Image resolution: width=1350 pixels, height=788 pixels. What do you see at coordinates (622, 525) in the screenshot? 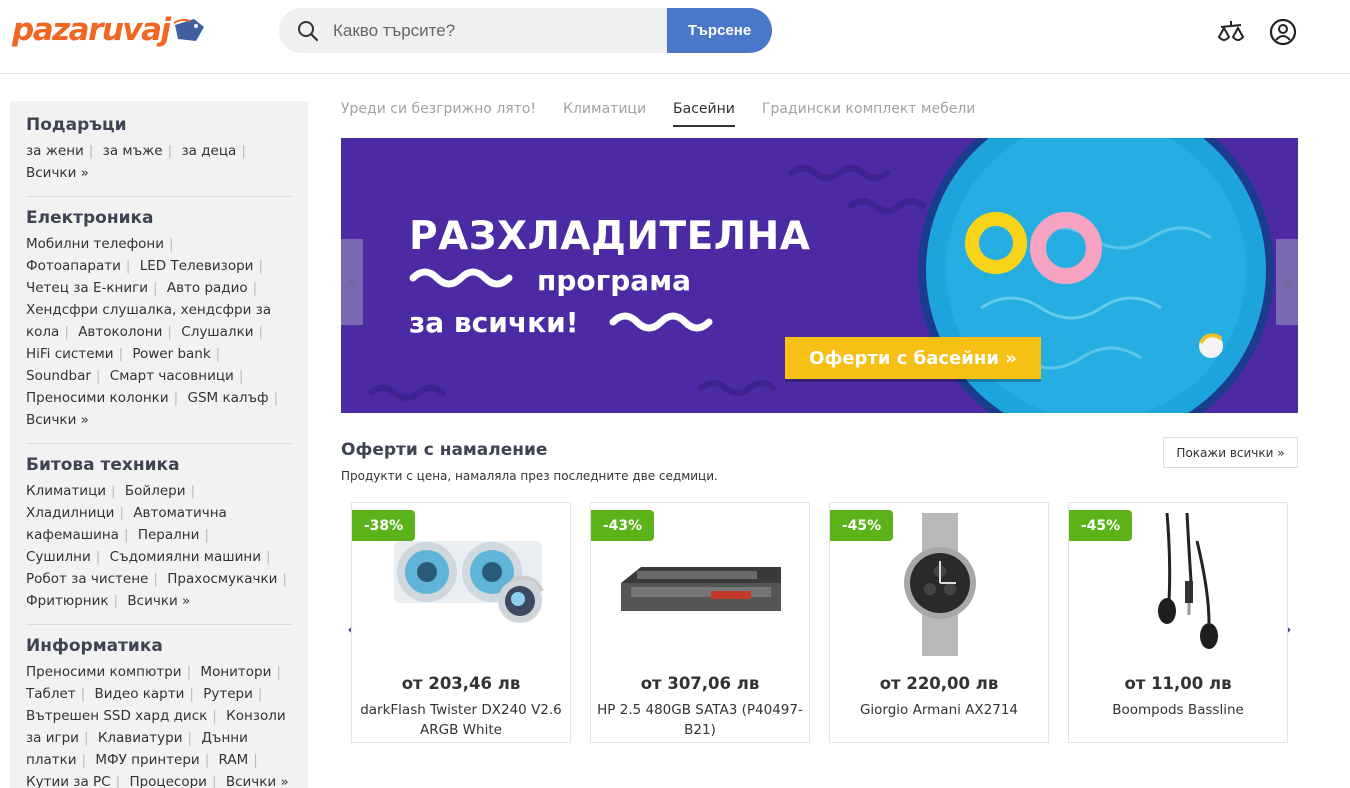
I see `discount-badge: -43%` at bounding box center [622, 525].